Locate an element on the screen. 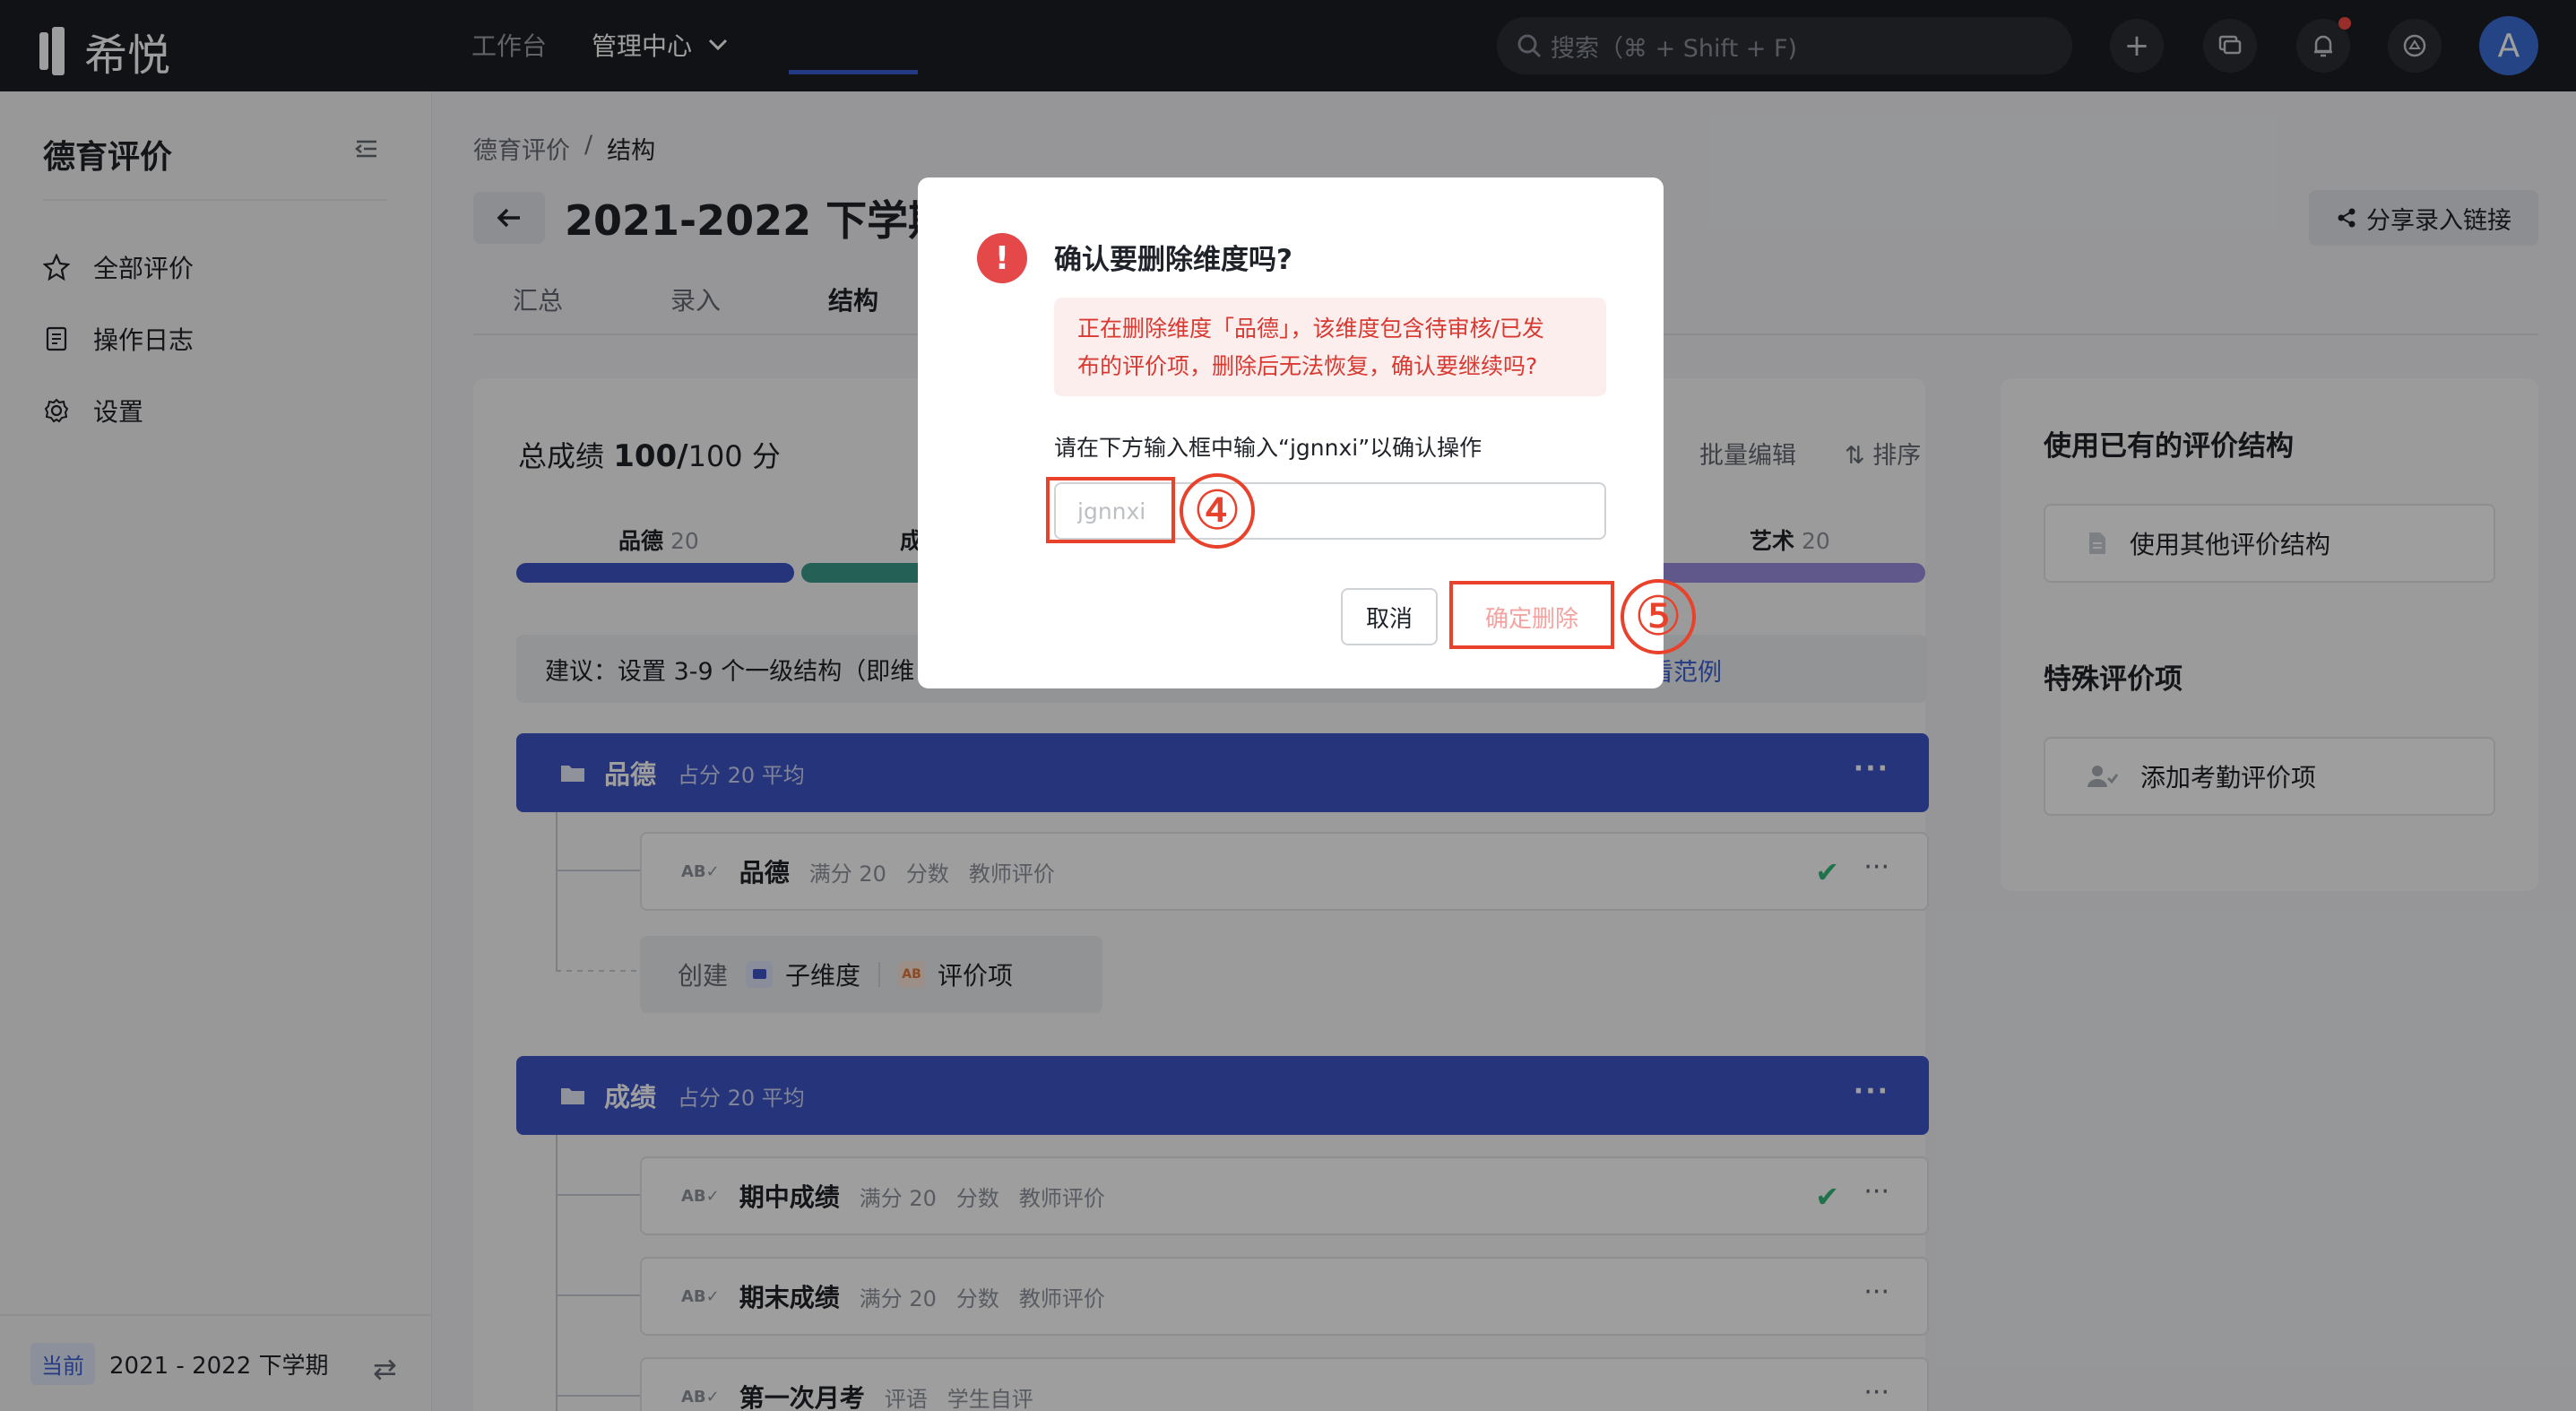 The width and height of the screenshot is (2576, 1411). exclamation-icon: ! is located at coordinates (1002, 258).